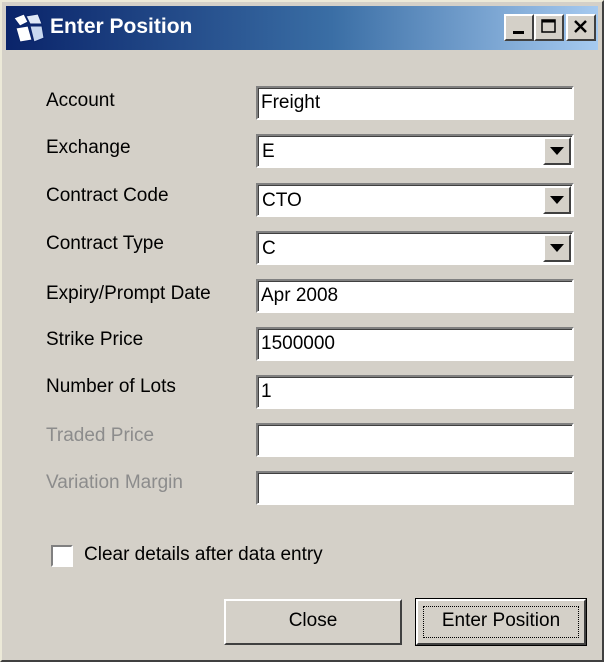 The image size is (608, 666). What do you see at coordinates (415, 151) in the screenshot?
I see `exchange-select: E` at bounding box center [415, 151].